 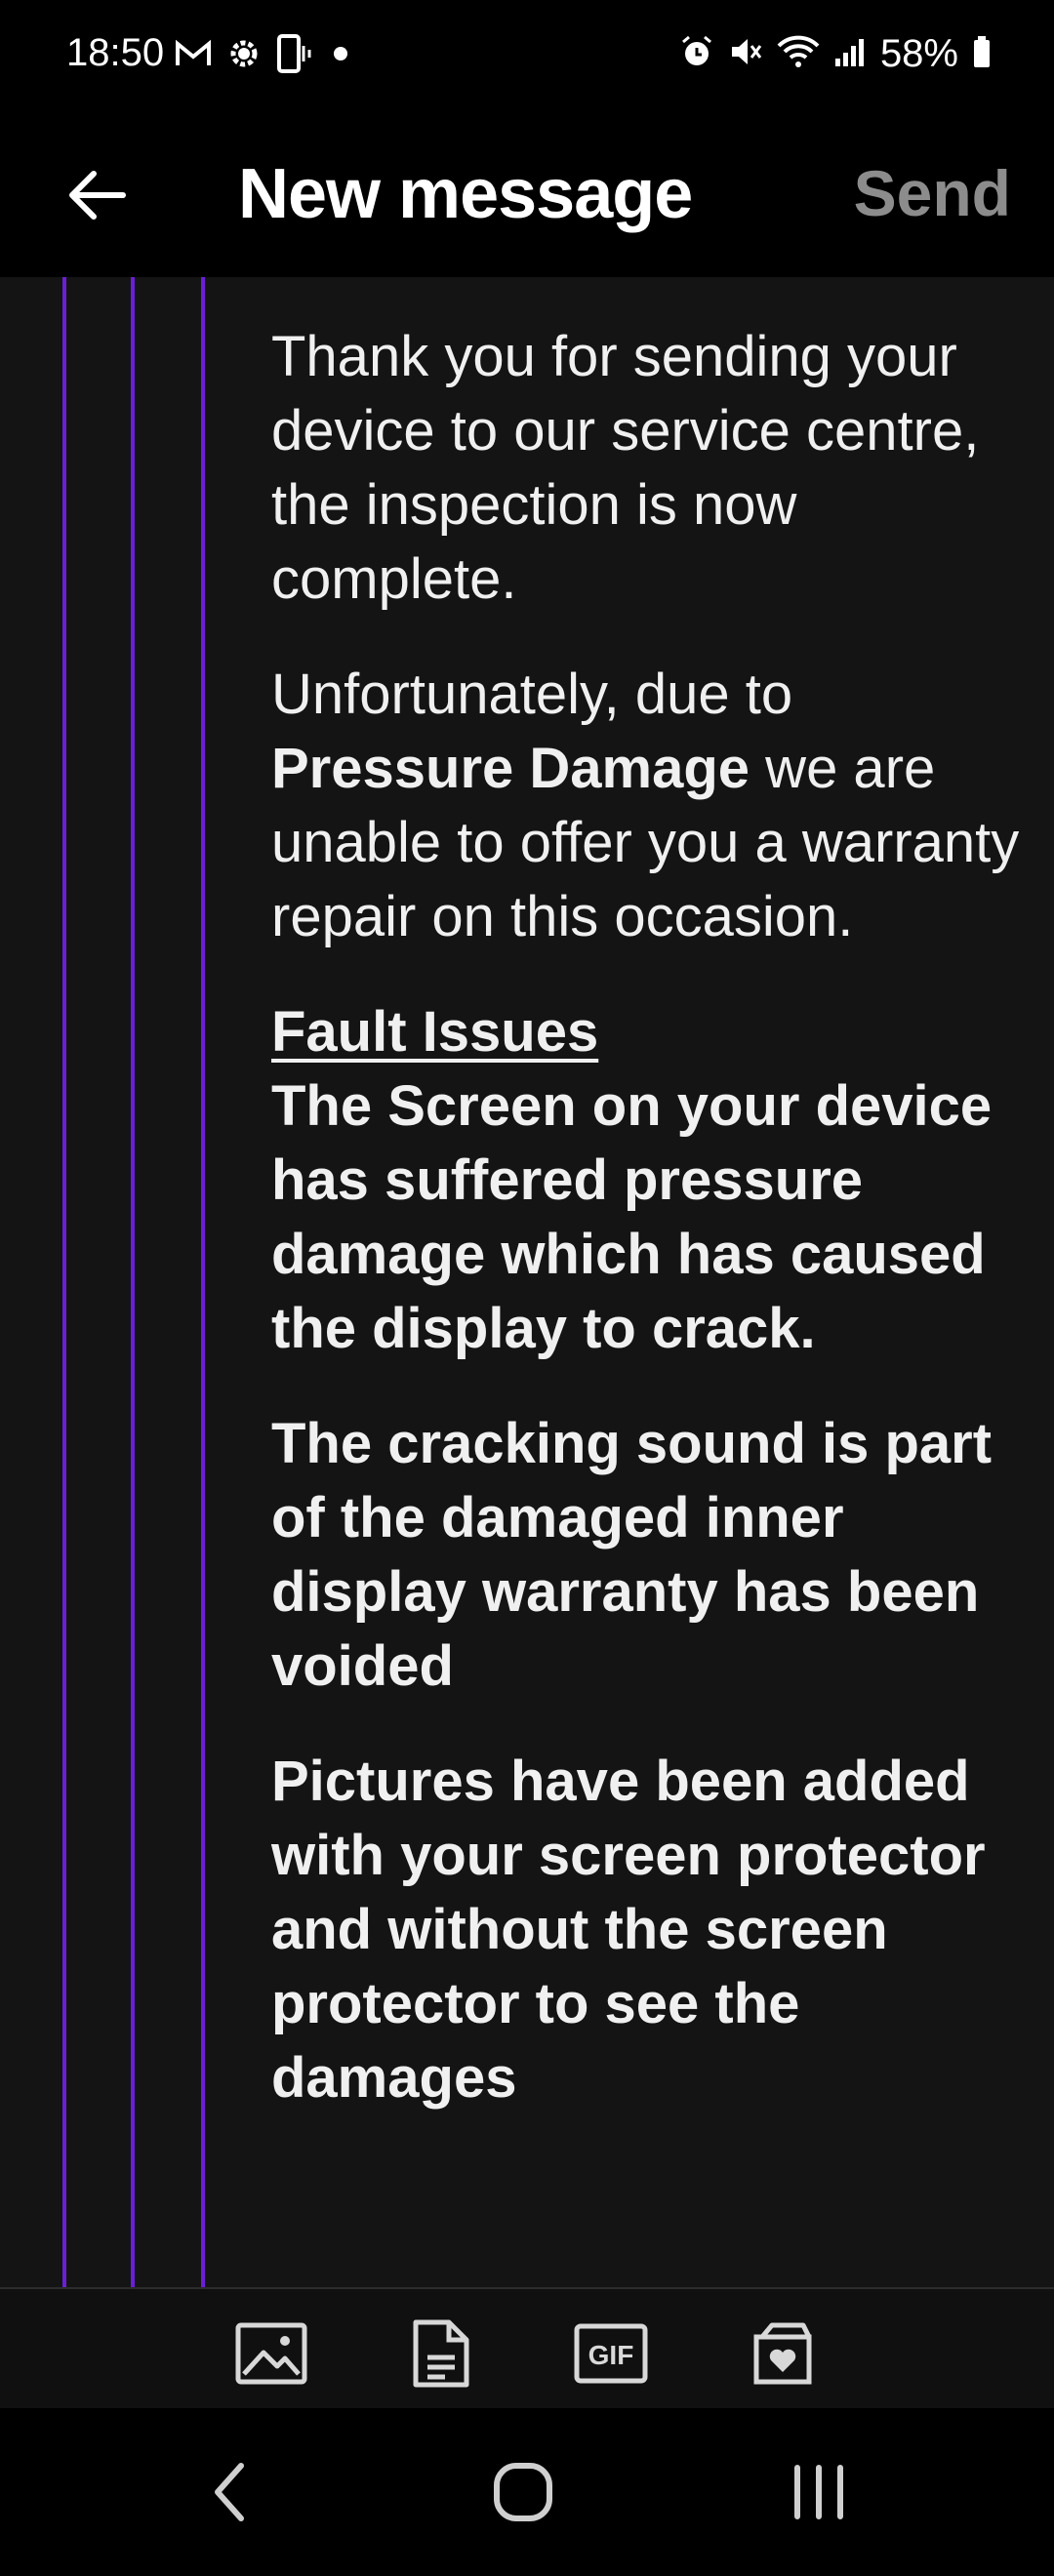 What do you see at coordinates (441, 2353) in the screenshot?
I see `document-icon` at bounding box center [441, 2353].